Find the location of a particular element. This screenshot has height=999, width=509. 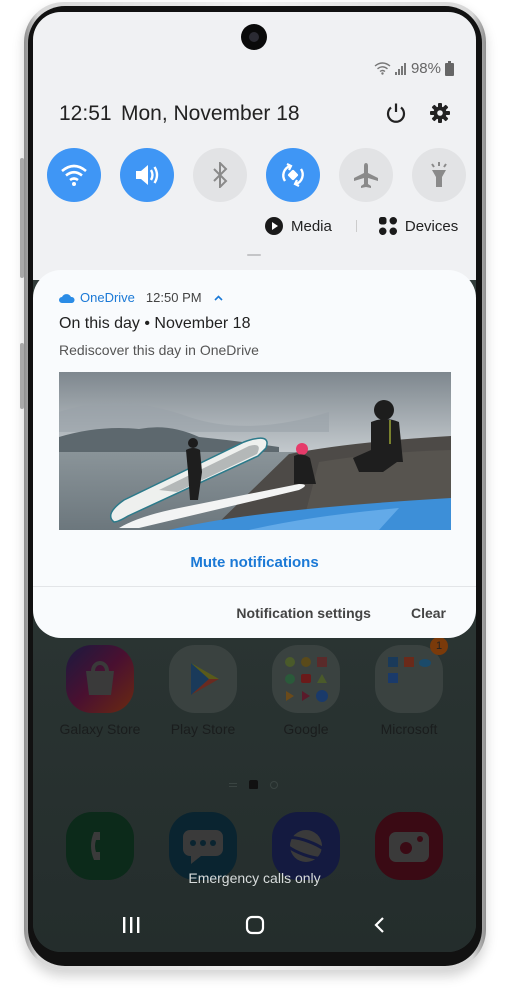

navigation-bar is located at coordinates (254, 925).